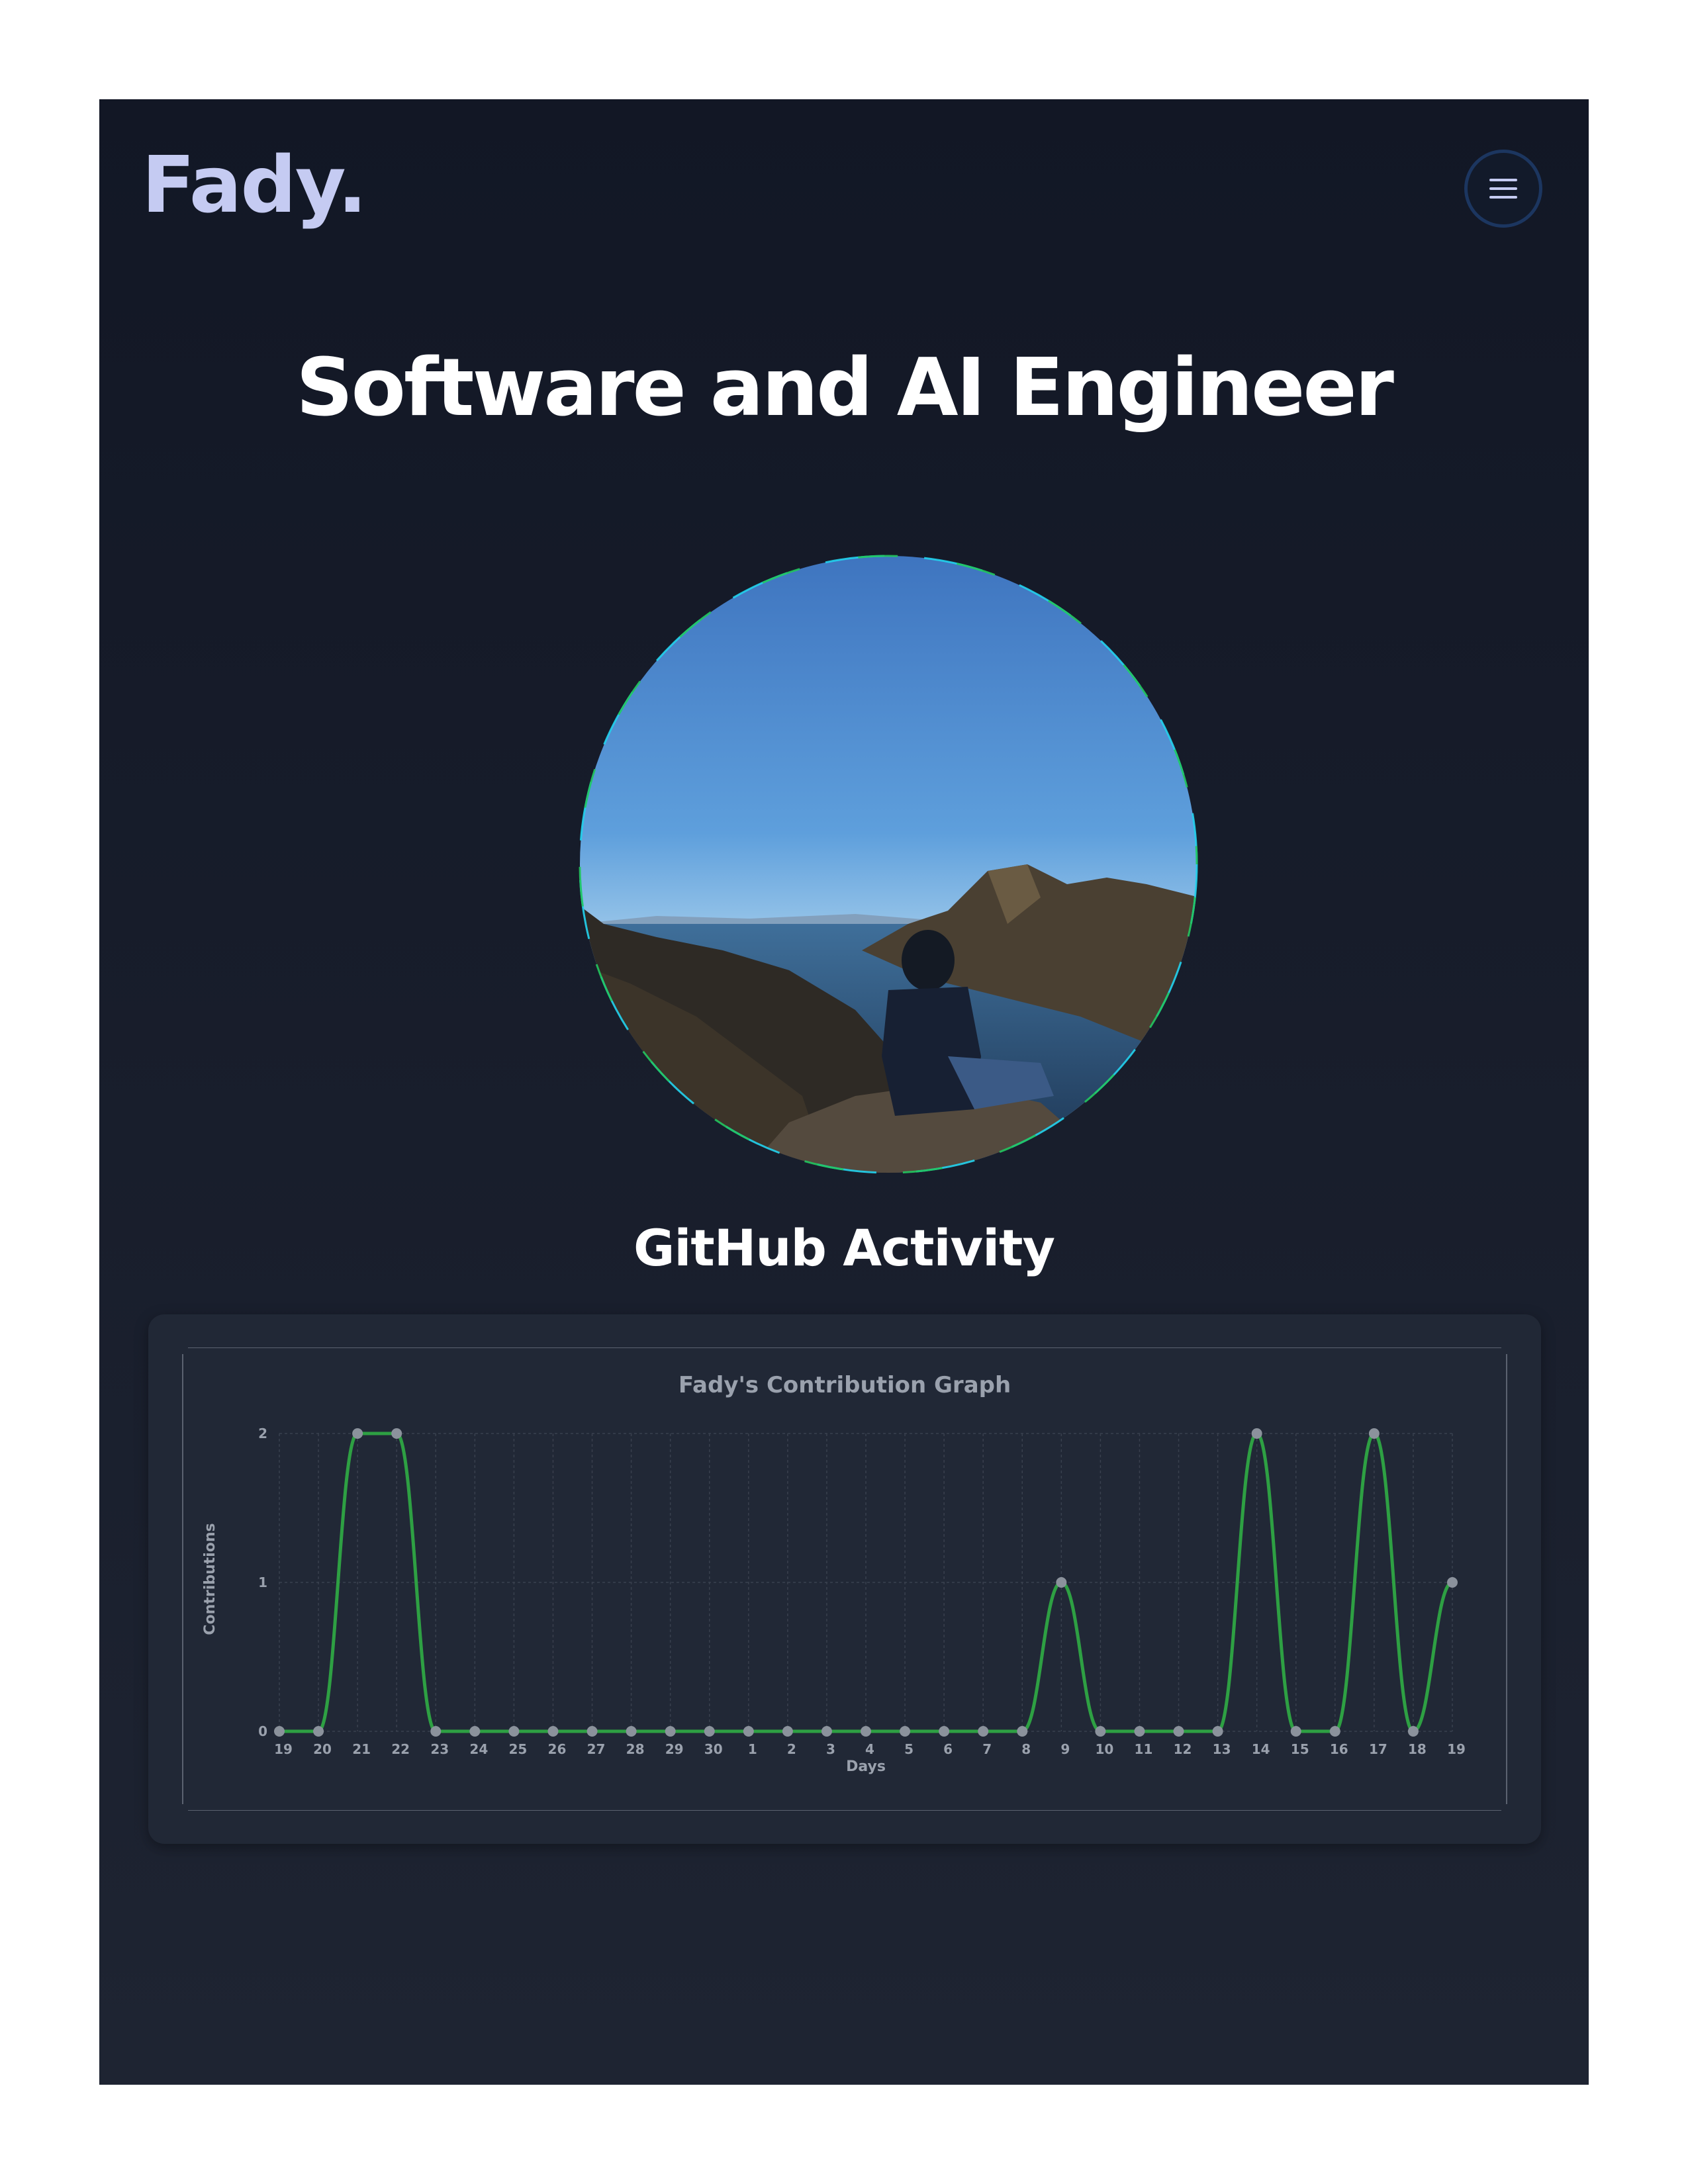 This screenshot has width=1688, height=2184. I want to click on section-title: GitHub Activity, so click(844, 1247).